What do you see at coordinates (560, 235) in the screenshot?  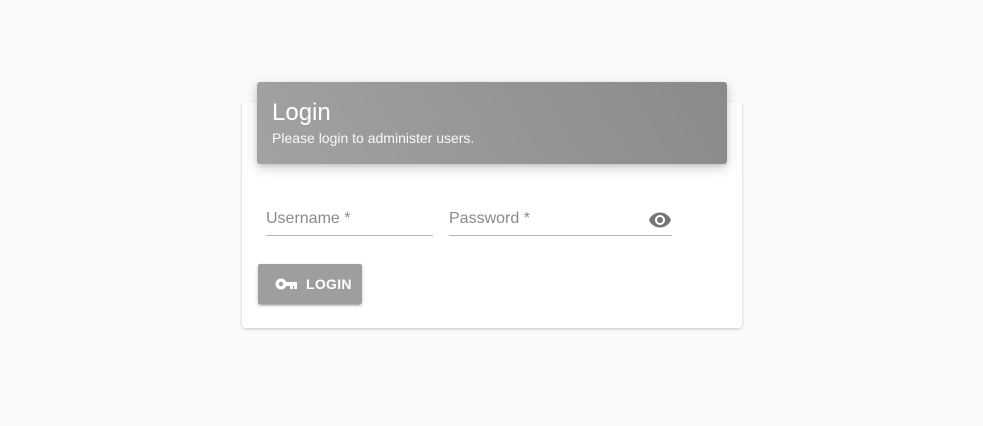 I see `password-underline` at bounding box center [560, 235].